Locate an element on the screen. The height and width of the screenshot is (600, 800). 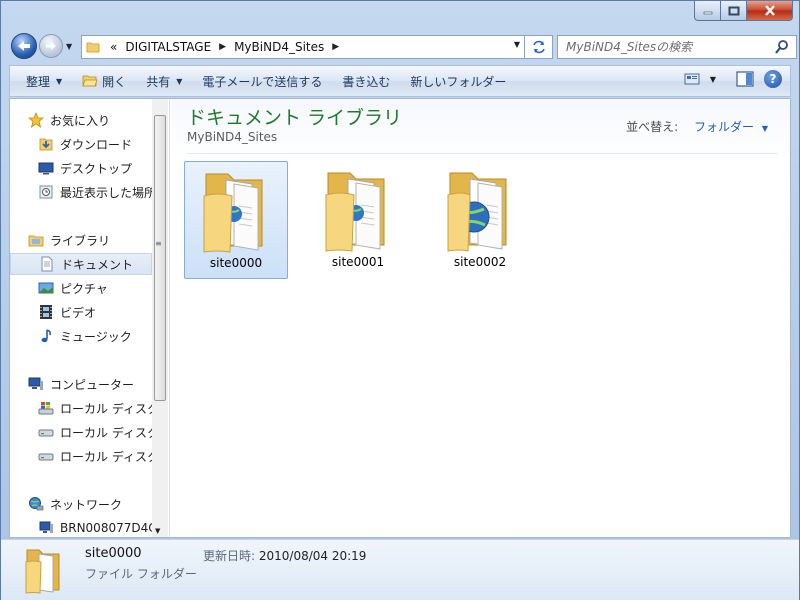
nav-label-downloads: ダウンロード is located at coordinates (96, 144).